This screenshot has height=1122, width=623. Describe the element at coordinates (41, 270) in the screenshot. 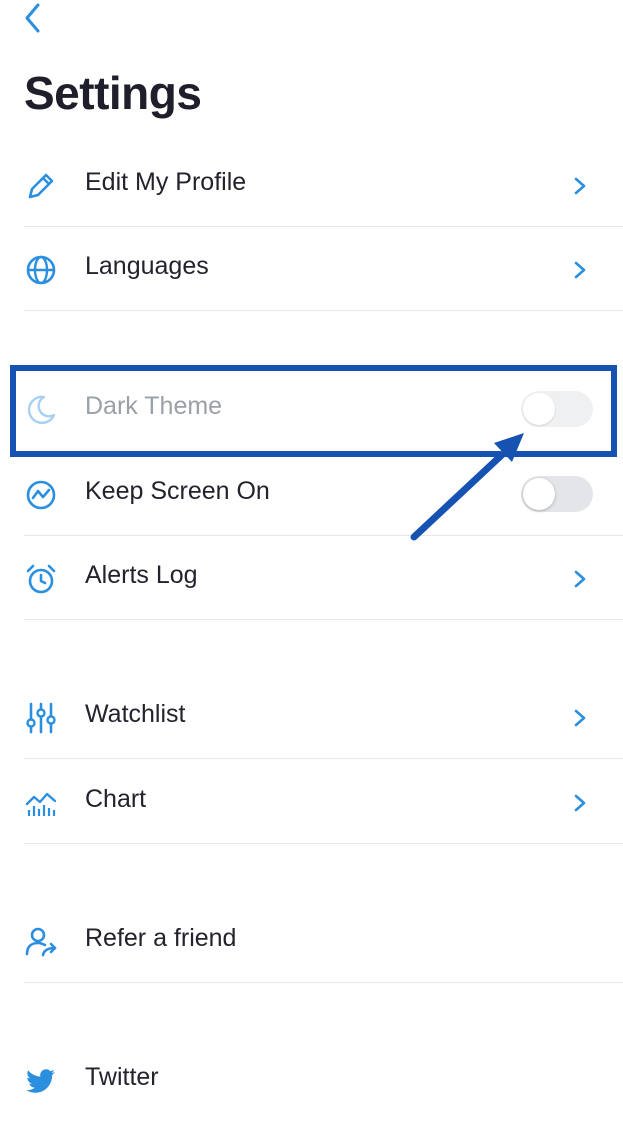

I see `globe-icon` at that location.